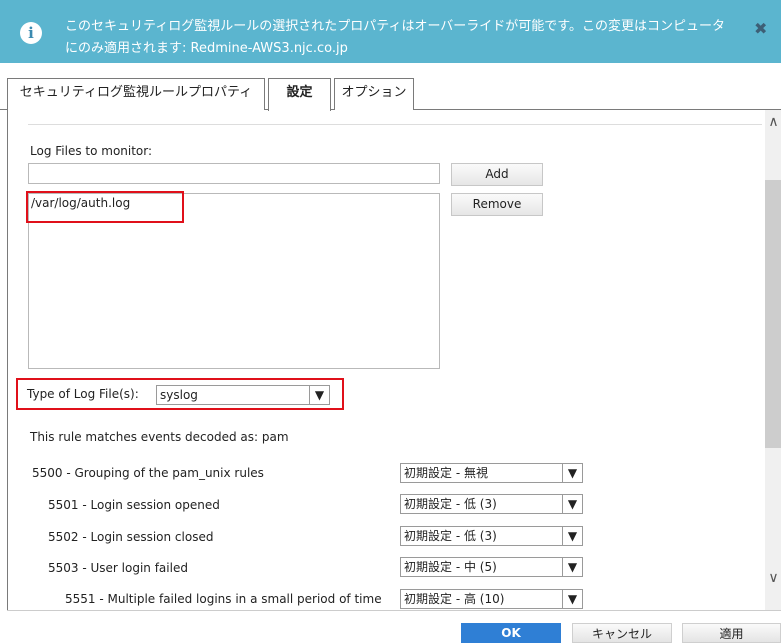 The image size is (781, 643). I want to click on info-icon: i, so click(31, 33).